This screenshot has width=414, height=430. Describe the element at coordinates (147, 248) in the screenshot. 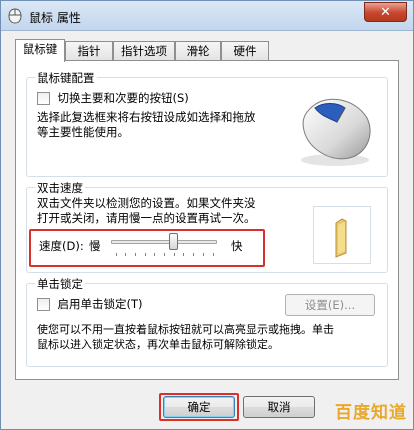

I see `speed-highlight-box` at that location.